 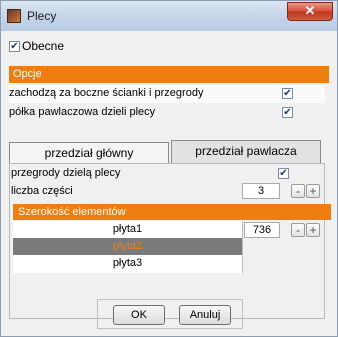 I want to click on option-row: zachodzą za boczne ścianki i przegrody ✔, so click(x=167, y=94).